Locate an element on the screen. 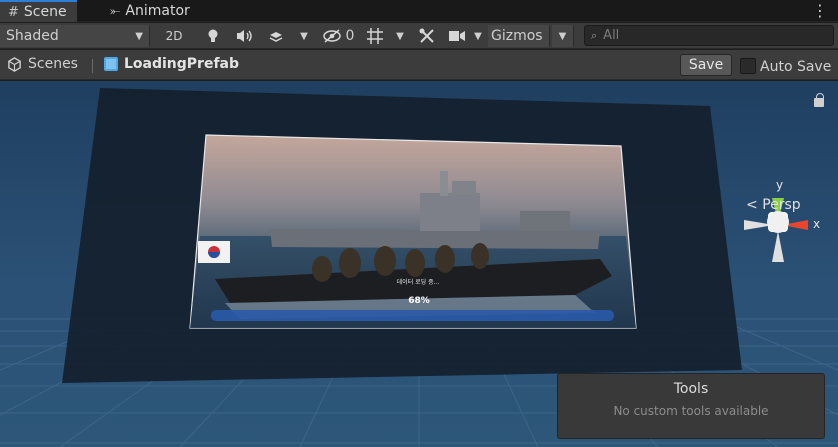 This screenshot has height=447, width=838. search-icon: ⌕ is located at coordinates (594, 35).